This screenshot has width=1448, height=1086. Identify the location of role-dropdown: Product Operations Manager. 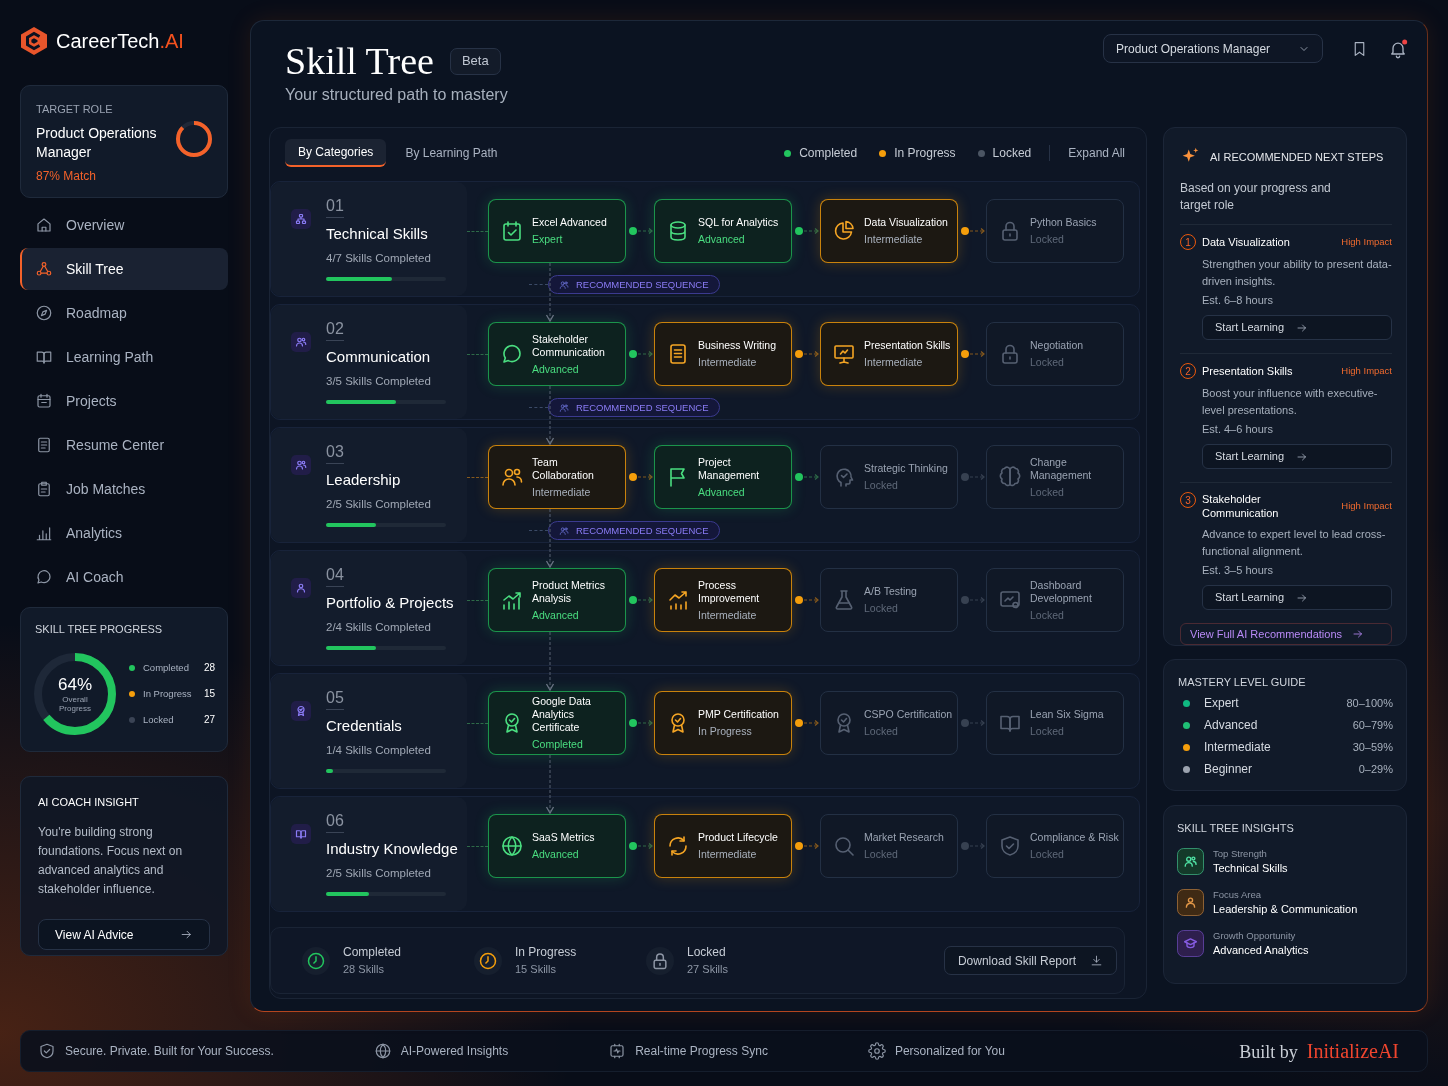
(1213, 48).